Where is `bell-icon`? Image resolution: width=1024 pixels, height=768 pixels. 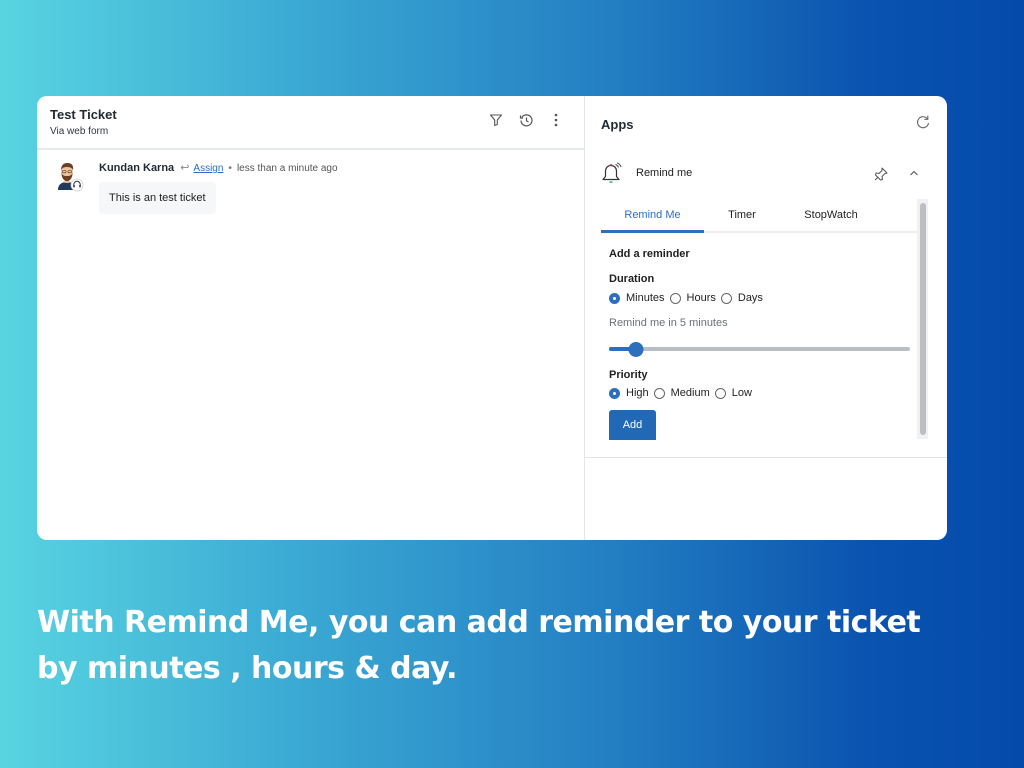
bell-icon is located at coordinates (612, 174).